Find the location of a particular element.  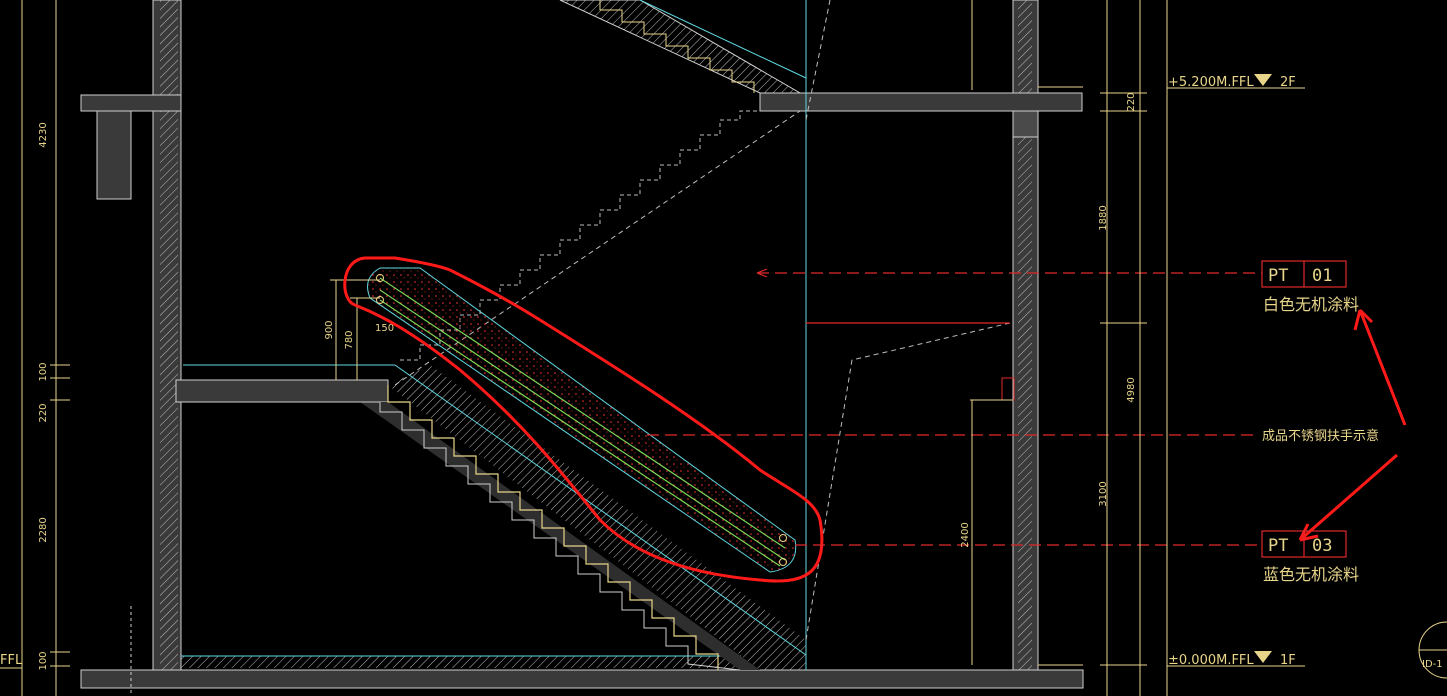

tag-pt03-desc: 蓝色无机涂料 is located at coordinates (1311, 574).